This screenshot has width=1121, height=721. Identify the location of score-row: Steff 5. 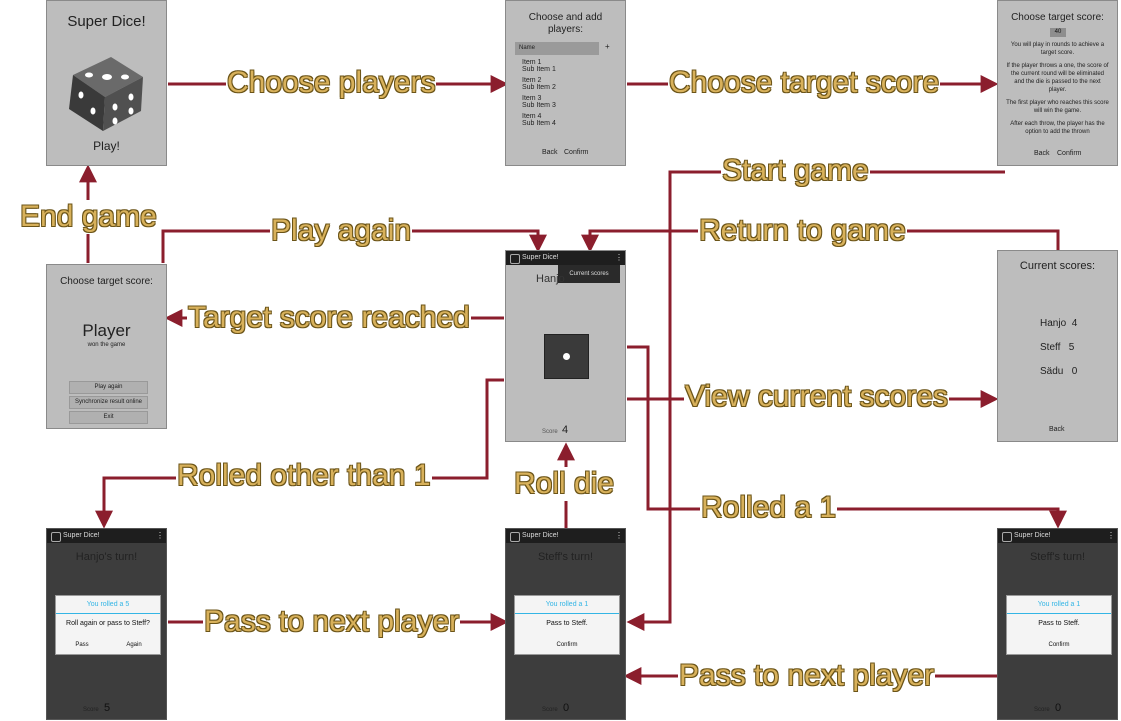
(1057, 347).